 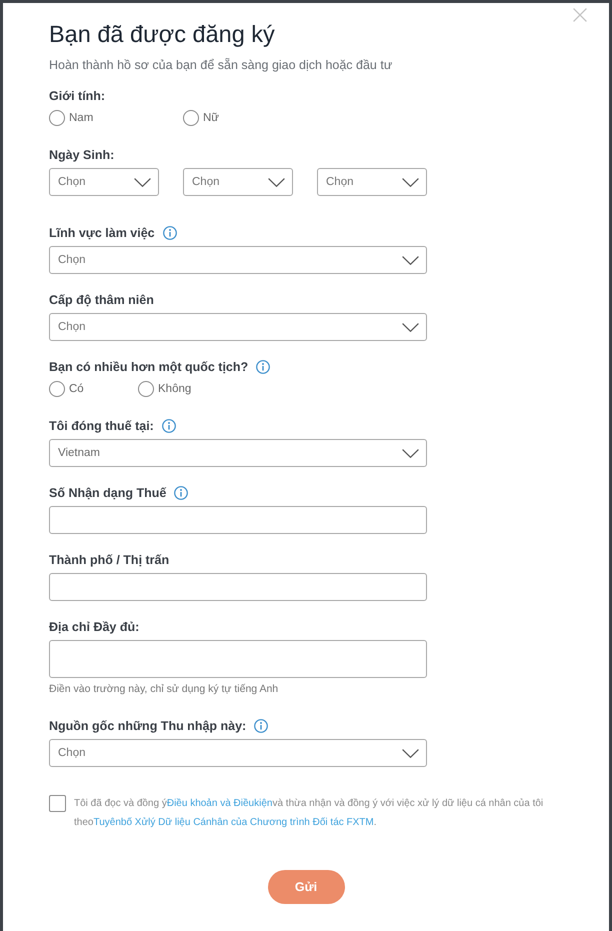 What do you see at coordinates (77, 96) in the screenshot?
I see `field-label: Giới tính:` at bounding box center [77, 96].